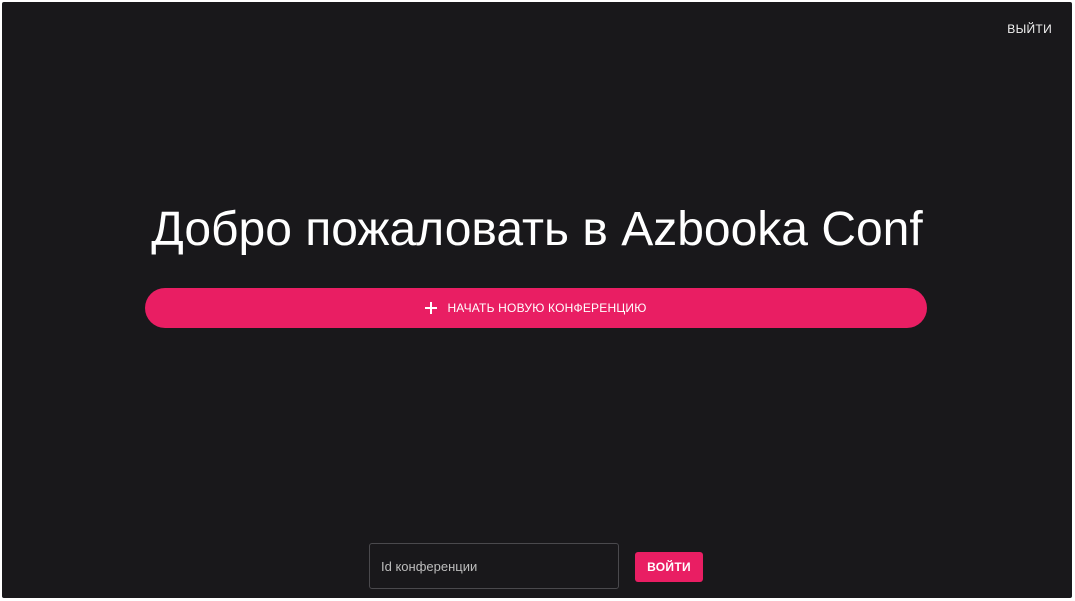 This screenshot has width=1075, height=601. Describe the element at coordinates (547, 308) in the screenshot. I see `start-new-conference-label: НАЧАТЬ НОВУЮ КОНФЕРЕНЦИЮ` at that location.